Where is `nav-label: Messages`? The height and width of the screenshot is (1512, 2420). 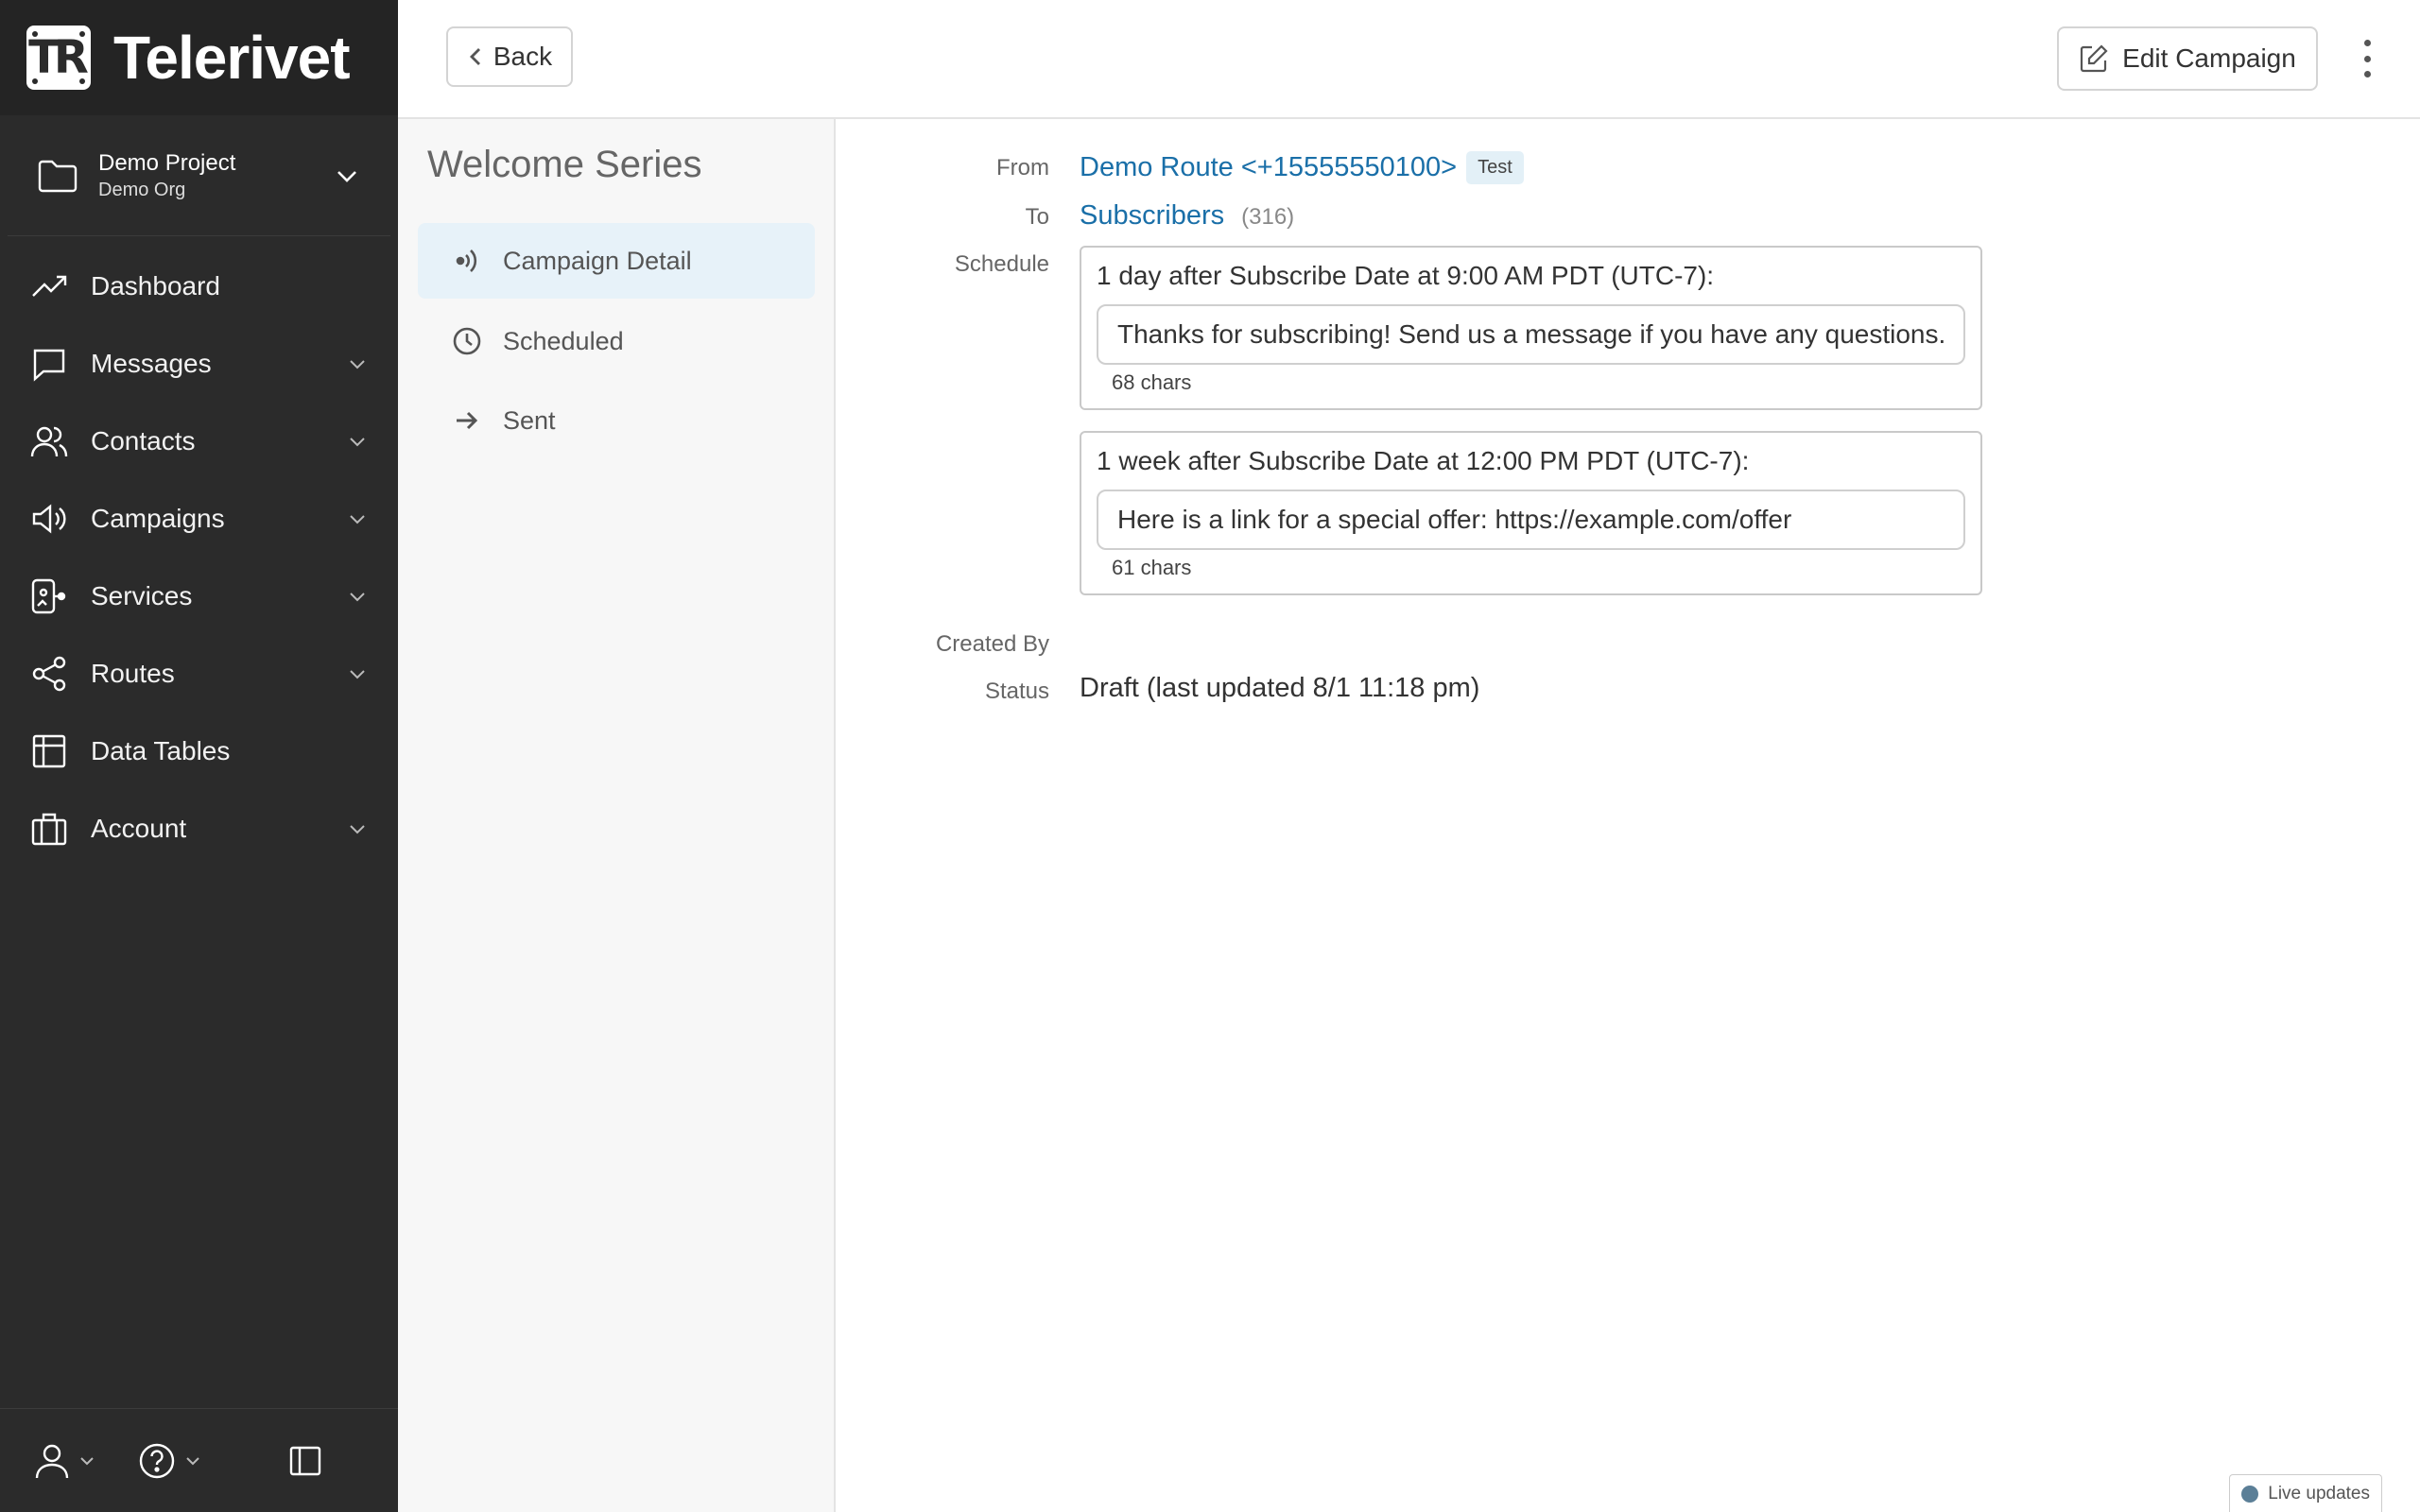 nav-label: Messages is located at coordinates (151, 363).